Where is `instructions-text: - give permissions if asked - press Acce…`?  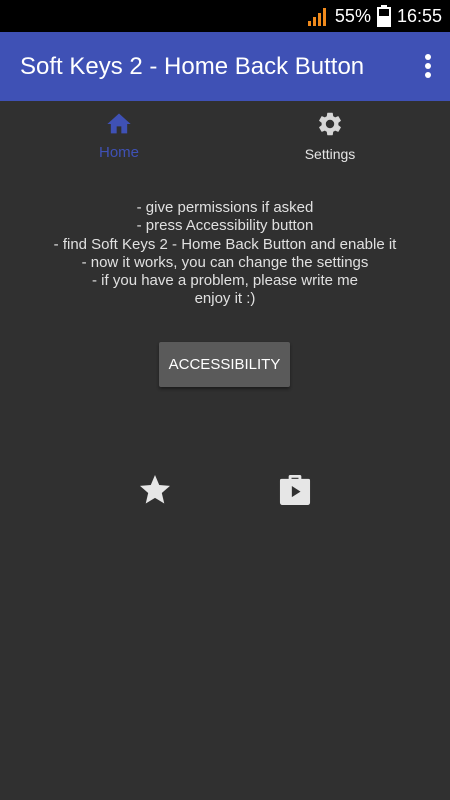 instructions-text: - give permissions if asked - press Acce… is located at coordinates (225, 254).